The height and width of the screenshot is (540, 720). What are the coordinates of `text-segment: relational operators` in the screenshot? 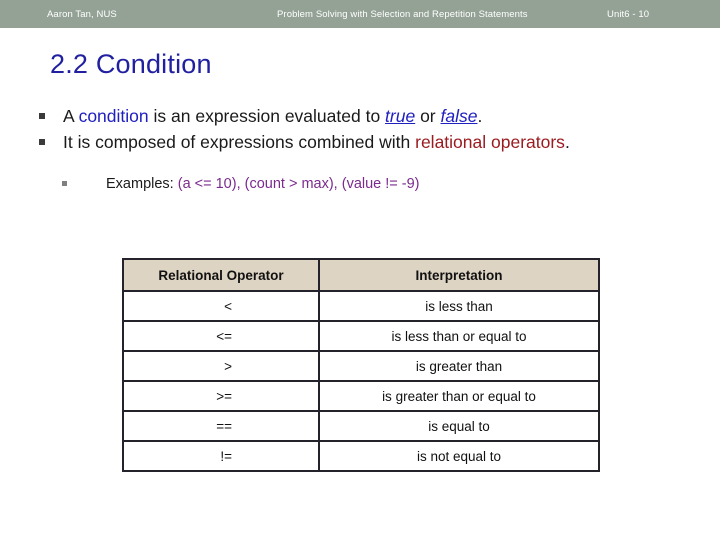 It's located at (490, 142).